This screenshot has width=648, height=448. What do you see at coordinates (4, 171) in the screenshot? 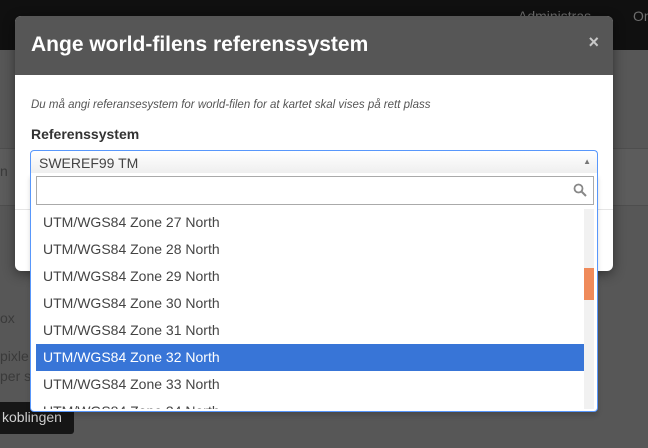
I see `background-text: n` at bounding box center [4, 171].